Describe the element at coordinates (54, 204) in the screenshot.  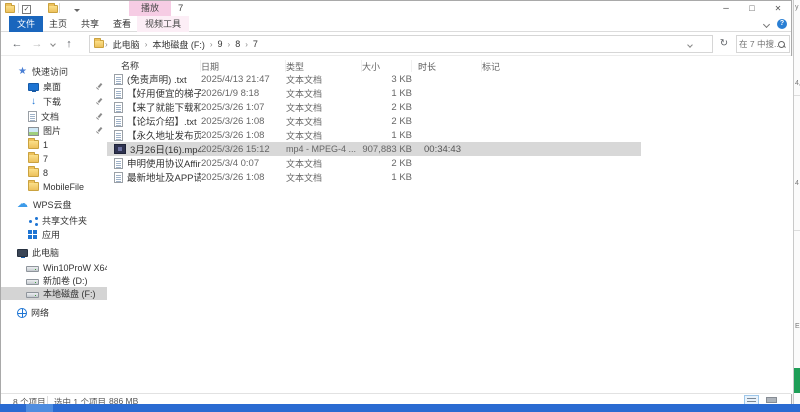
I see `sidebar-item-wps-cloud: WPS云盘` at that location.